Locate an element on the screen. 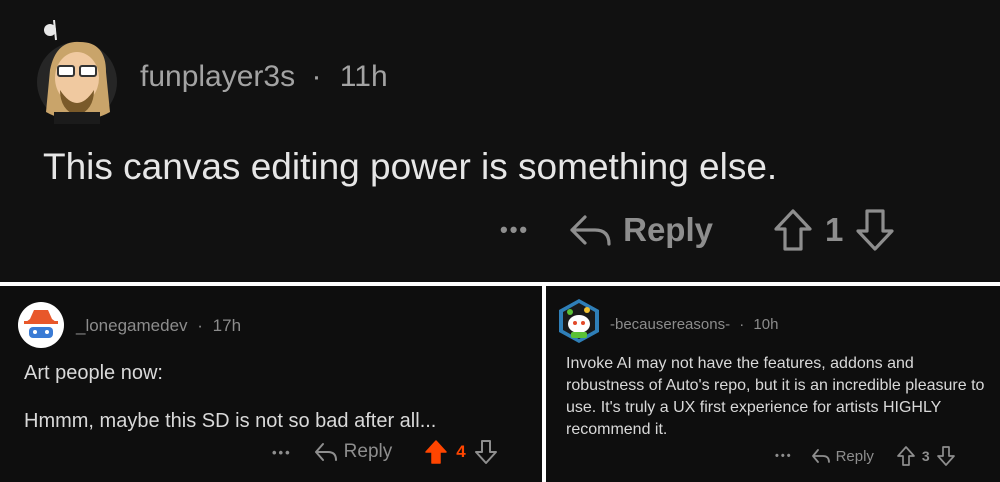  comment-actions: ••• Reply 1 is located at coordinates (697, 230).